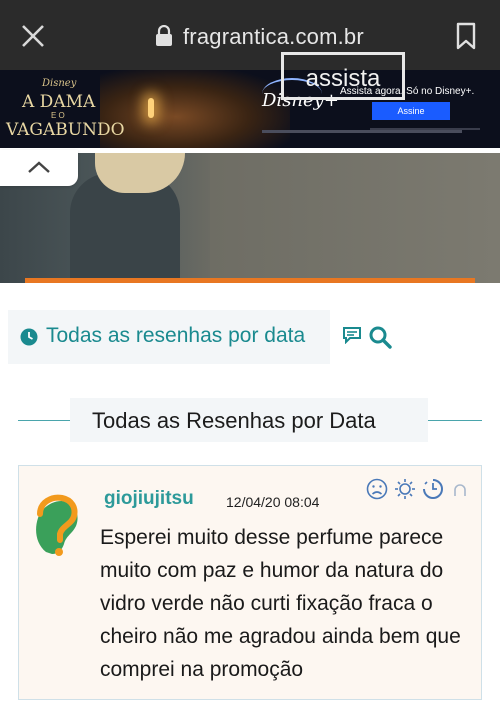  What do you see at coordinates (355, 218) in the screenshot?
I see `hero-right-area` at bounding box center [355, 218].